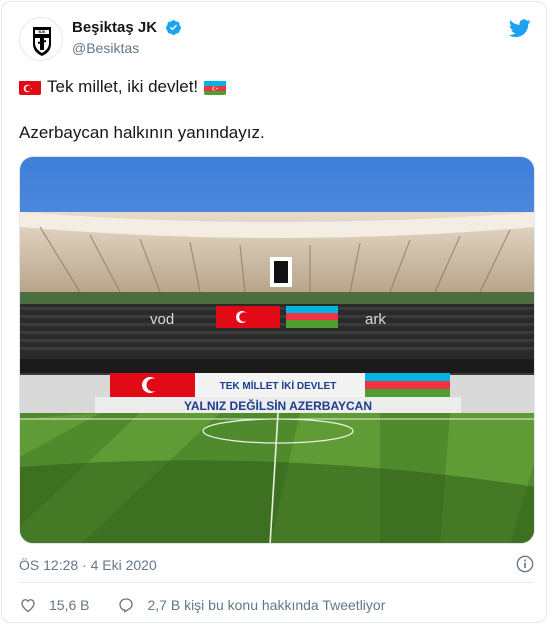 The height and width of the screenshot is (624, 548). What do you see at coordinates (127, 37) in the screenshot?
I see `account-name-block: Beşiktaş JK @Besiktas` at bounding box center [127, 37].